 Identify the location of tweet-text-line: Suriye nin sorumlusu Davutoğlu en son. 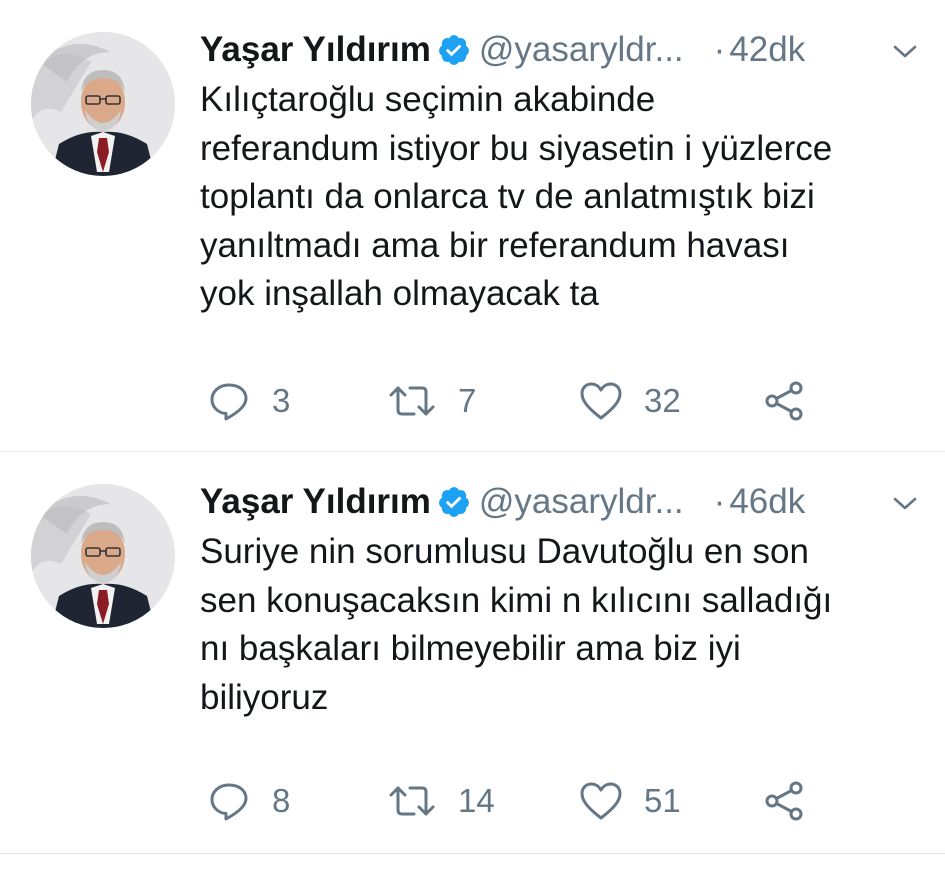
(504, 551).